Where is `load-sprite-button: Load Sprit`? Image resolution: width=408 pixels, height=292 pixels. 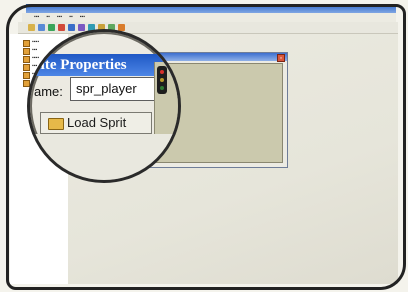
load-sprite-button: Load Sprit is located at coordinates (96, 123).